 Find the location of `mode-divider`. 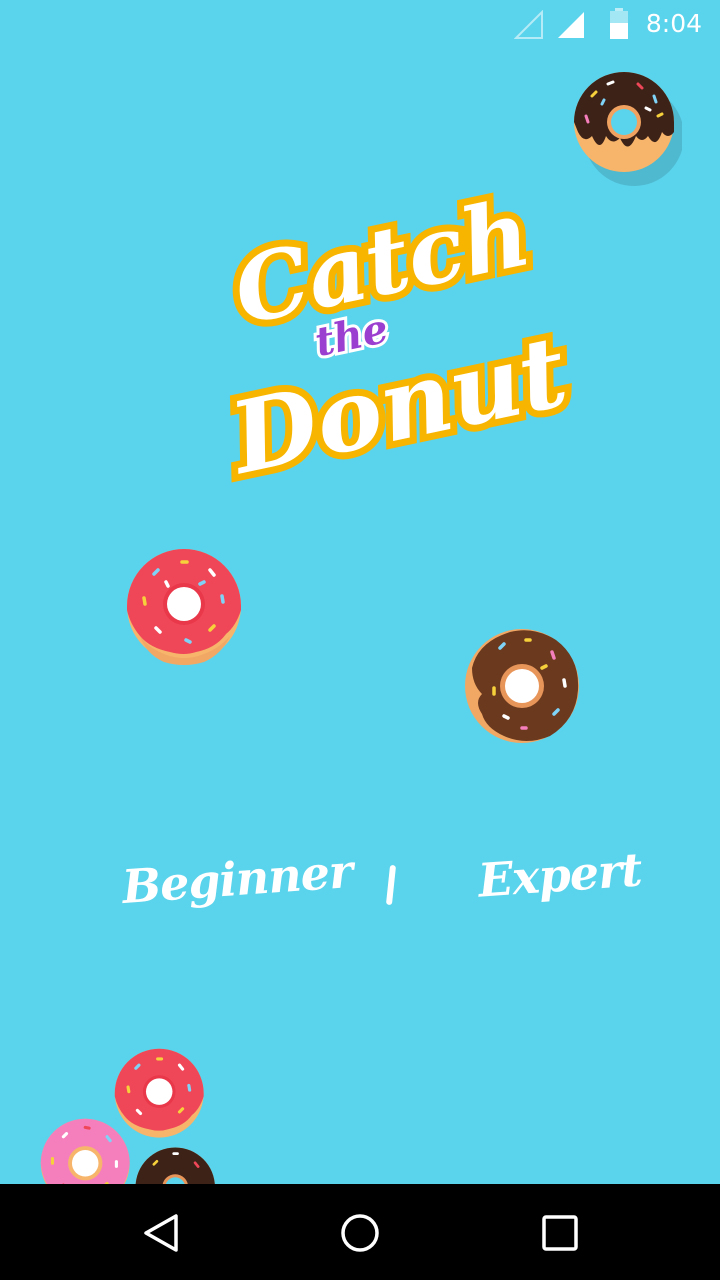

mode-divider is located at coordinates (391, 885).